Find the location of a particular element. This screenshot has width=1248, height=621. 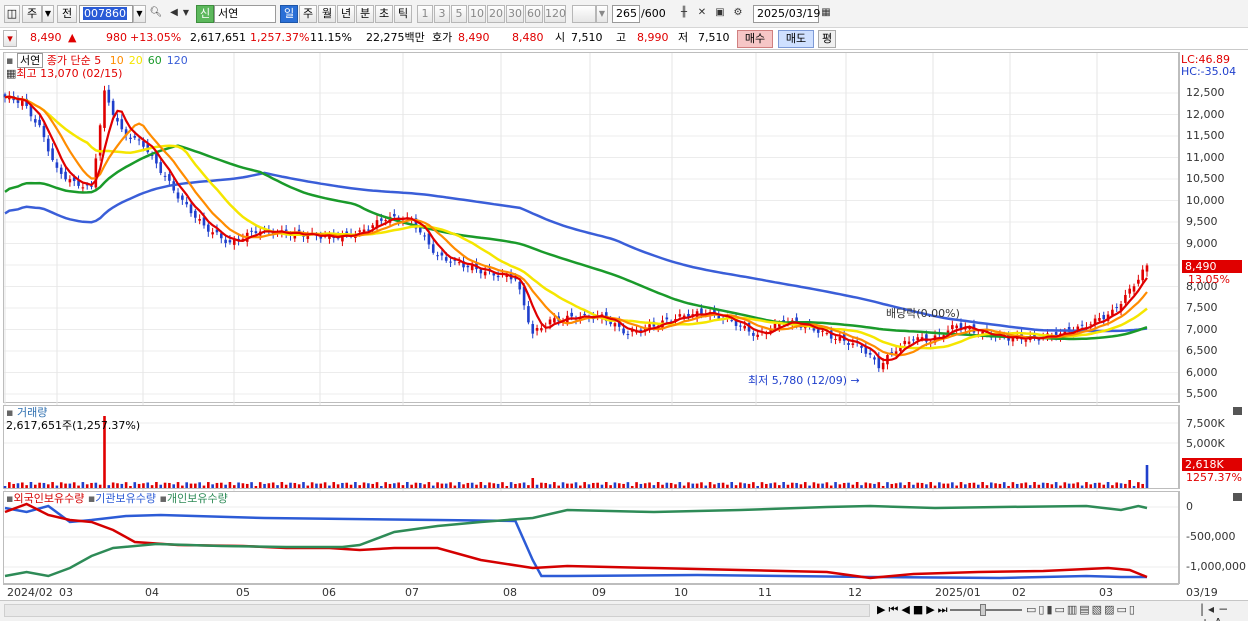

x-axis is located at coordinates (591, 592).